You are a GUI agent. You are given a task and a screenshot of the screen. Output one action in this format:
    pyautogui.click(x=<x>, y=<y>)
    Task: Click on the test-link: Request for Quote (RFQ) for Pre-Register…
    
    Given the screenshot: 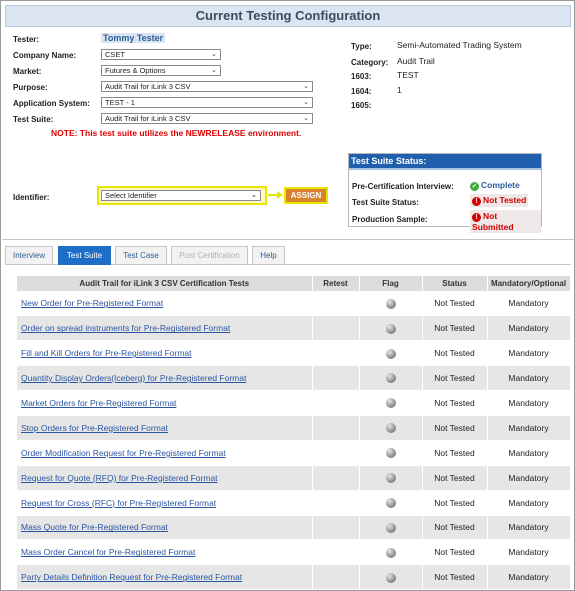 What is the action you would take?
    pyautogui.click(x=119, y=478)
    